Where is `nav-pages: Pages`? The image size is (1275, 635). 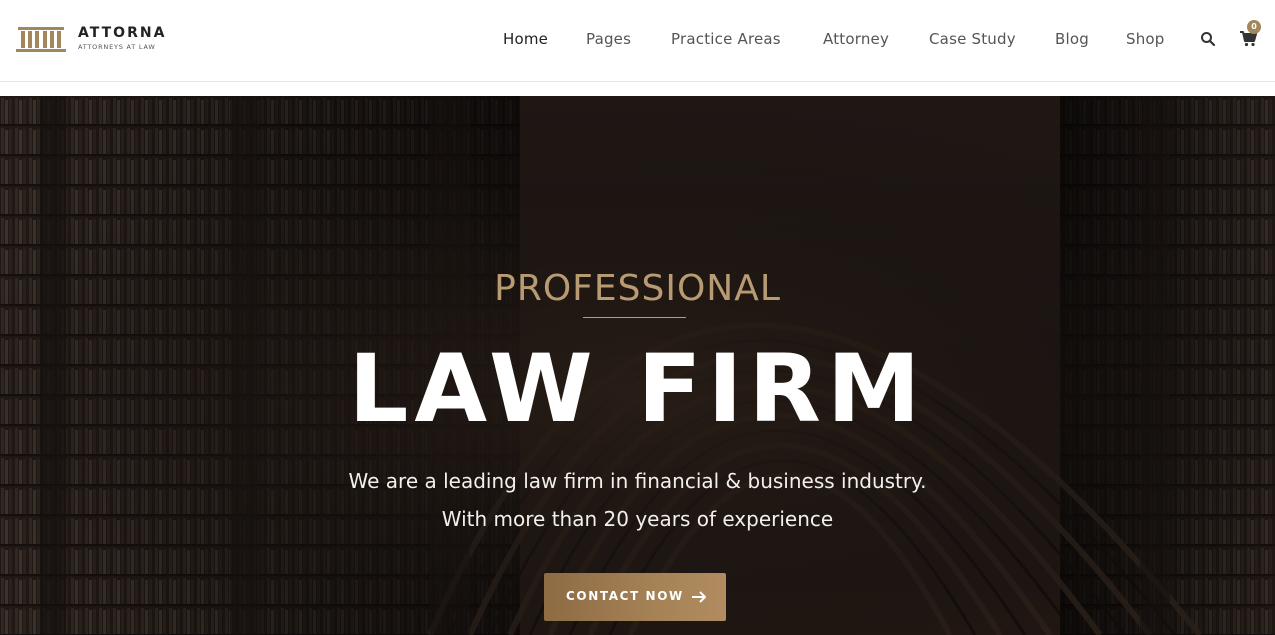 nav-pages: Pages is located at coordinates (608, 39).